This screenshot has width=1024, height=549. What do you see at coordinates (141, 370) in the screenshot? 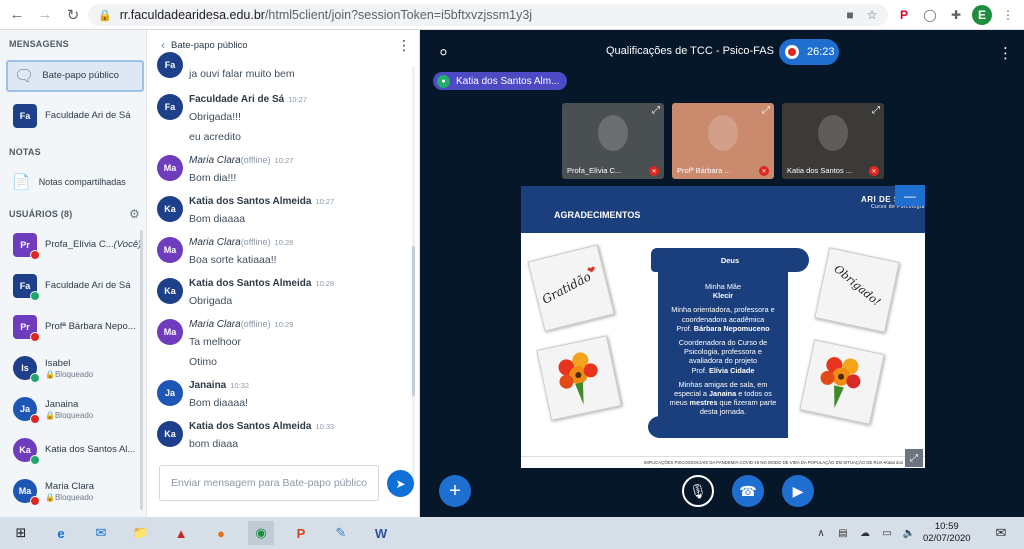
I see `user-list-scrollbar` at bounding box center [141, 370].